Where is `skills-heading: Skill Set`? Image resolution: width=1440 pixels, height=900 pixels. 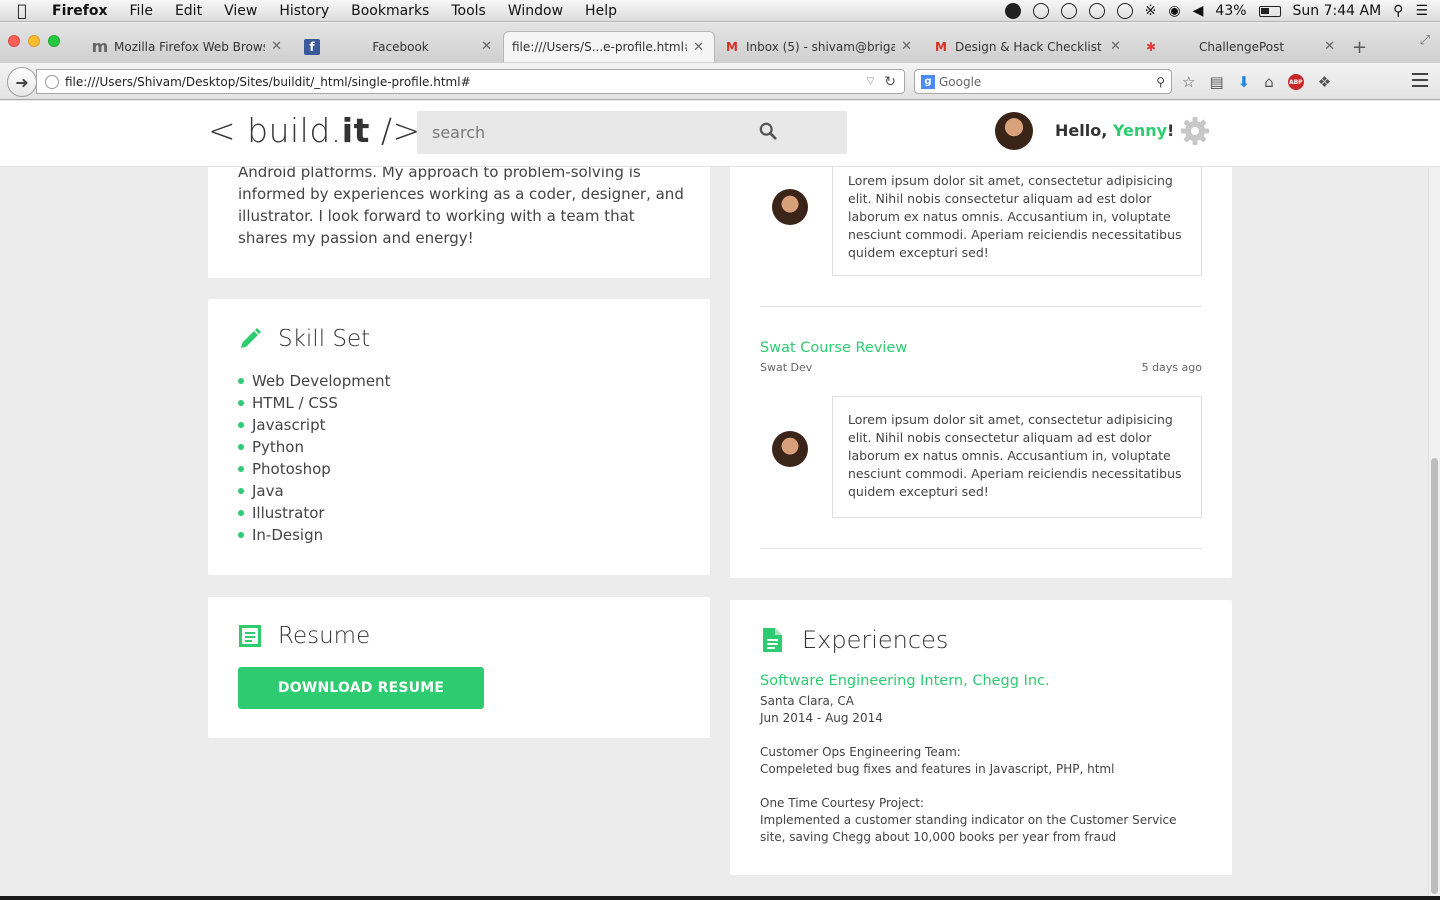 skills-heading: Skill Set is located at coordinates (304, 339).